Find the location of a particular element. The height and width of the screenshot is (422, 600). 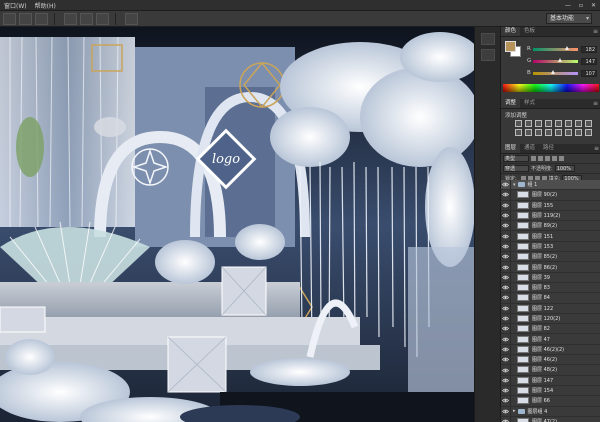

layer-row: 图层 47(2) is located at coordinates (550, 419).